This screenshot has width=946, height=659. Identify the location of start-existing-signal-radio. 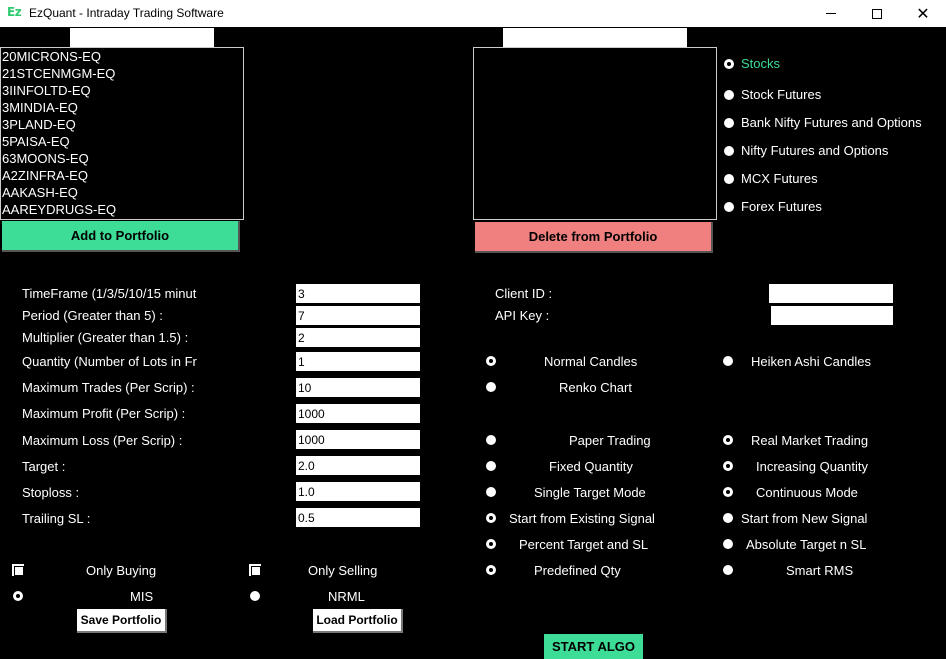
(491, 518).